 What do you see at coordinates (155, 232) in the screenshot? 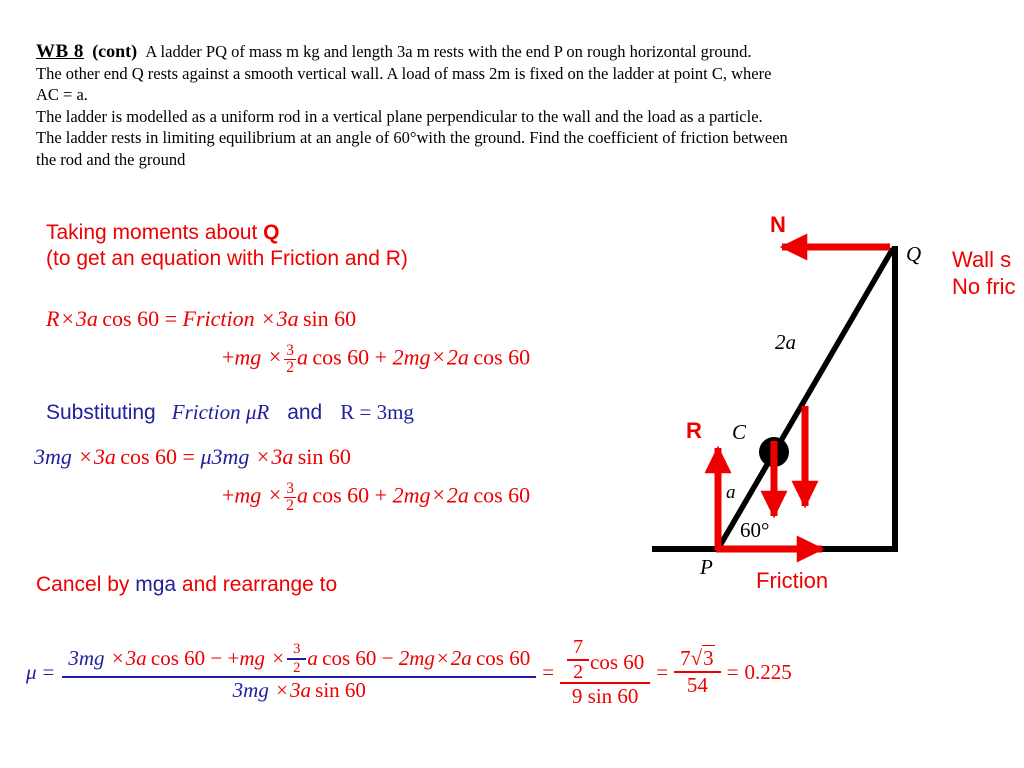
I see `taking-moments-text: Taking moments about` at bounding box center [155, 232].